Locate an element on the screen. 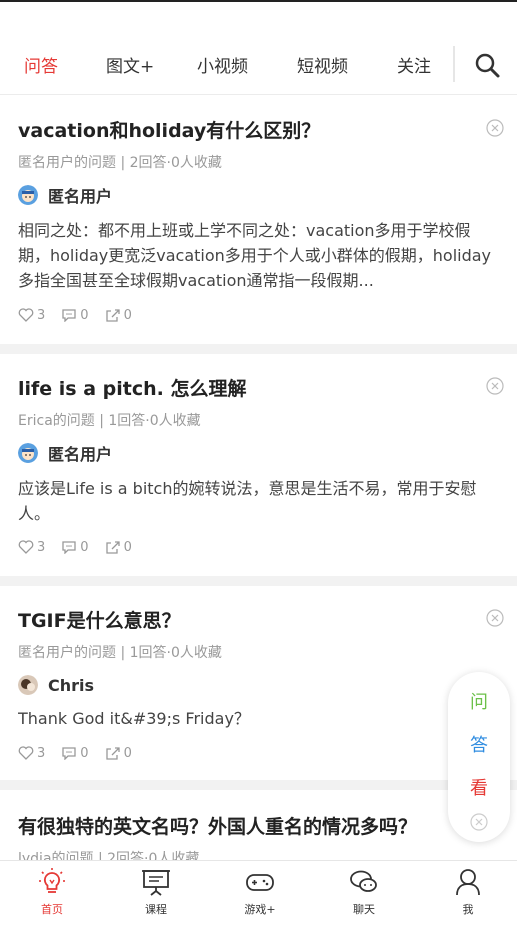  nav-label: 聊天 is located at coordinates (364, 909).